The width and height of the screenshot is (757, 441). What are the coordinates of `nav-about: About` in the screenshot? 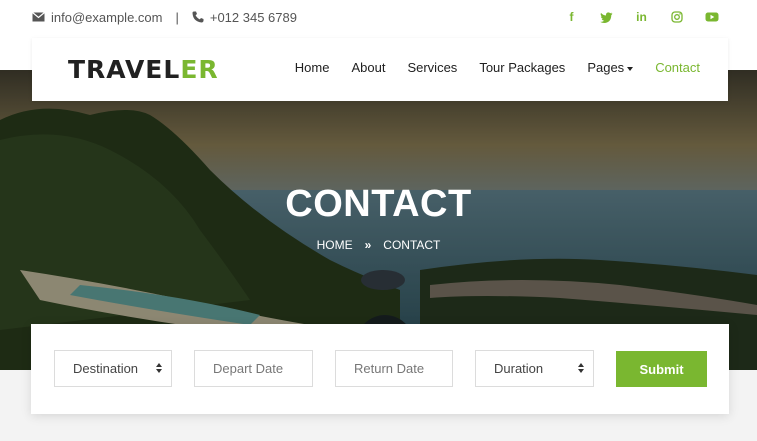 It's located at (368, 67).